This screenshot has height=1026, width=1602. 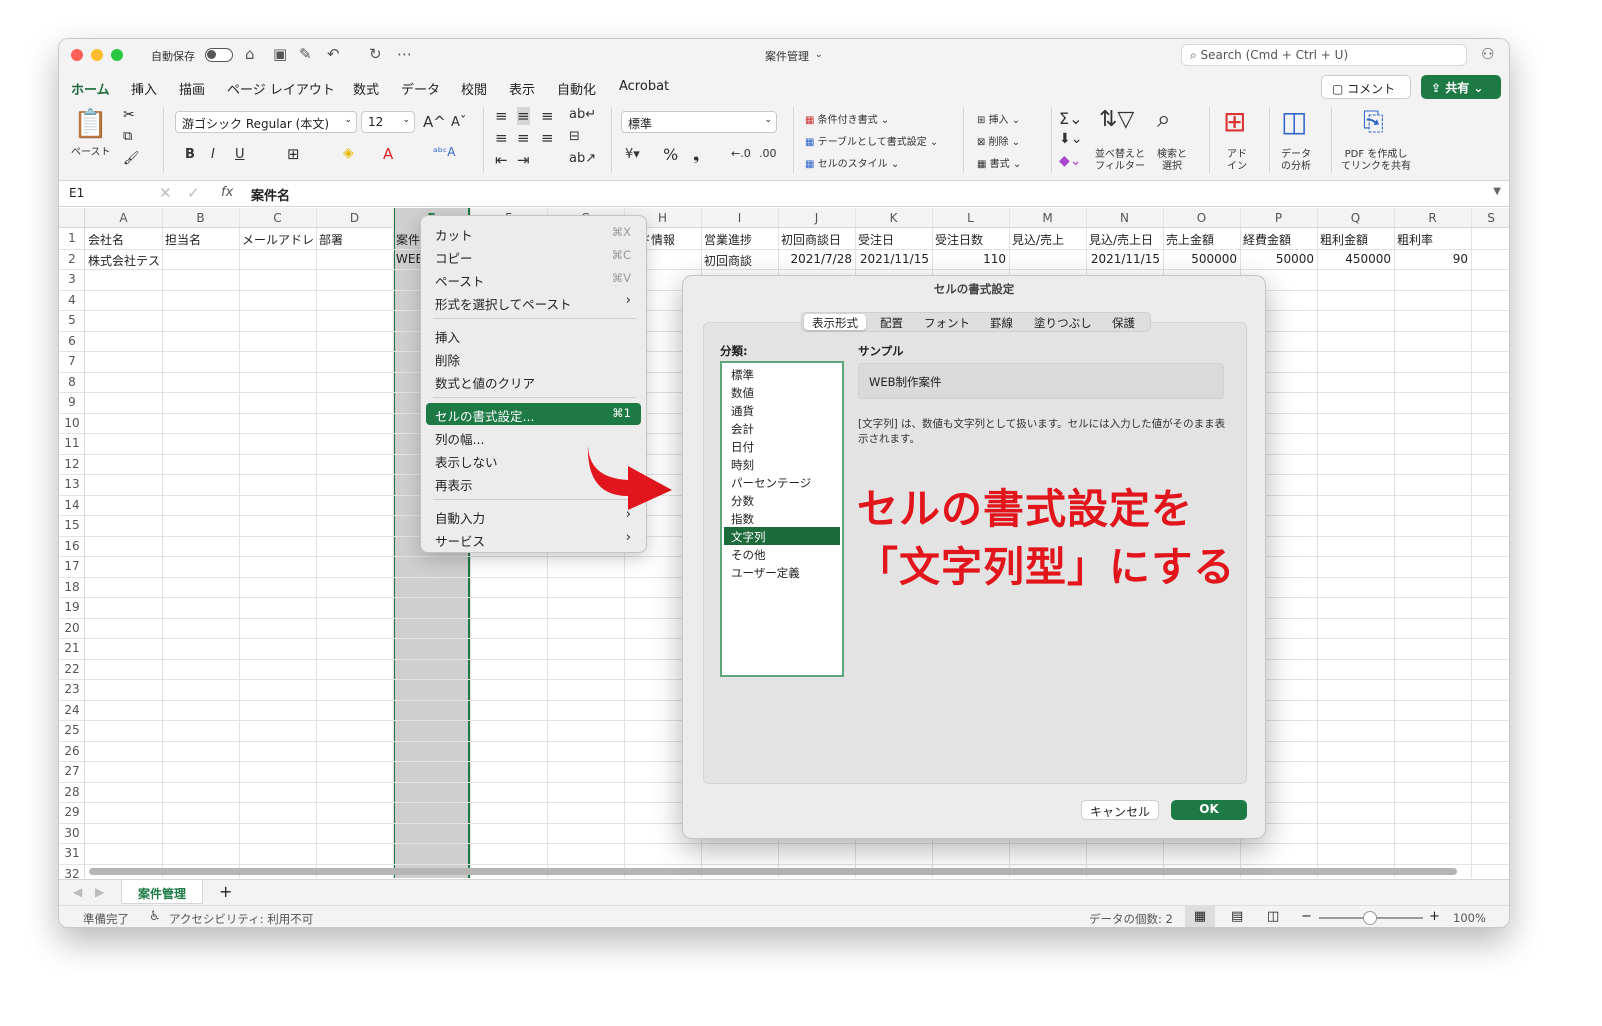 What do you see at coordinates (1355, 239) in the screenshot?
I see `cell: 粗利金額` at bounding box center [1355, 239].